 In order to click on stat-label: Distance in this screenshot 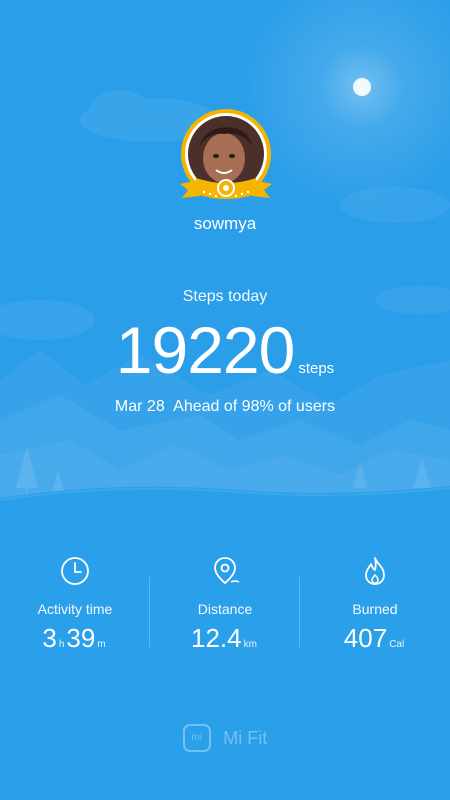, I will do `click(225, 609)`.